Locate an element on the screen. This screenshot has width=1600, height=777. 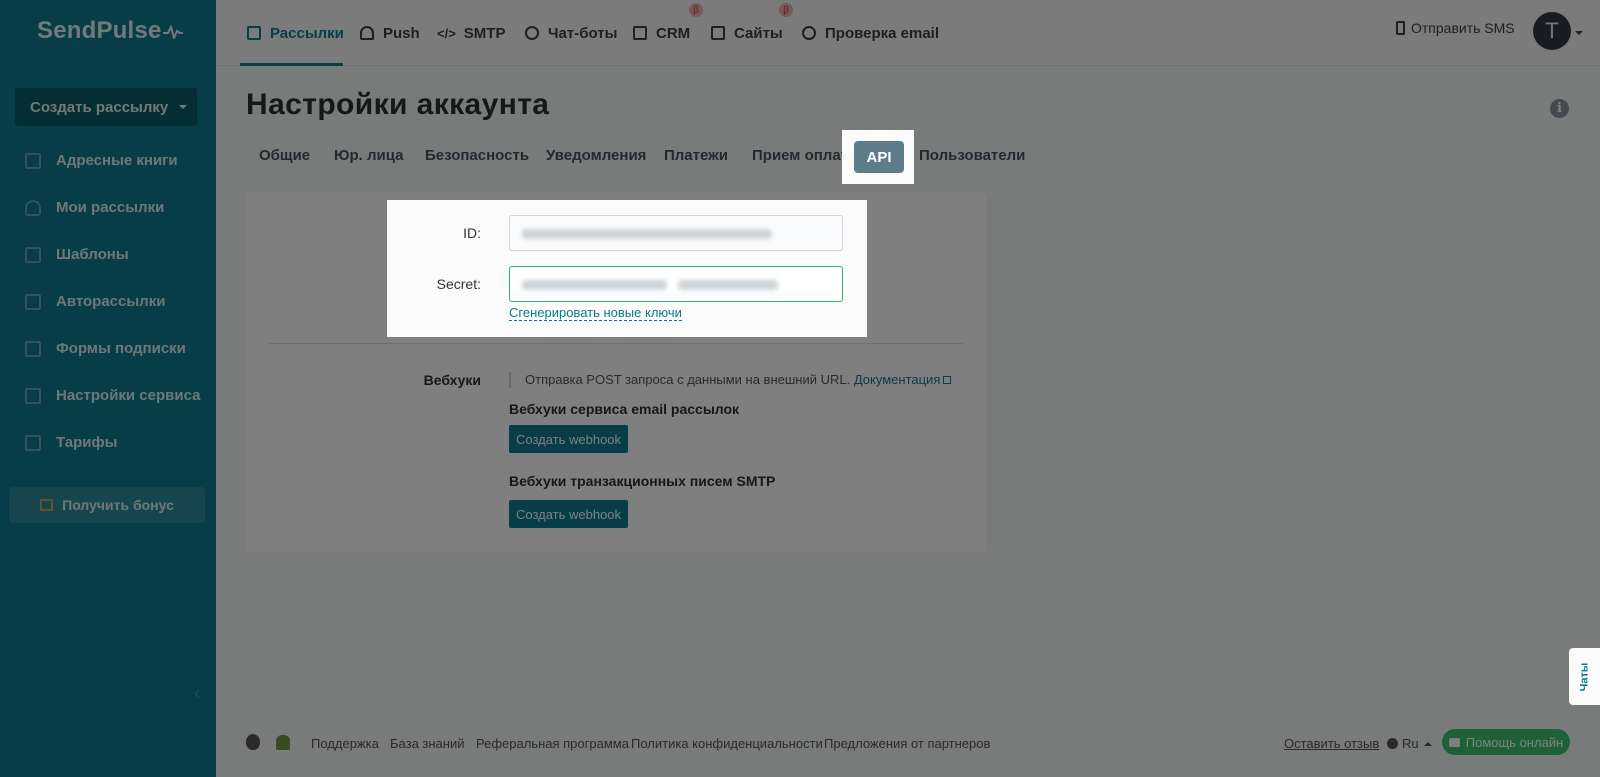
create-campaign-button: Создать рассылку is located at coordinates (106, 107).